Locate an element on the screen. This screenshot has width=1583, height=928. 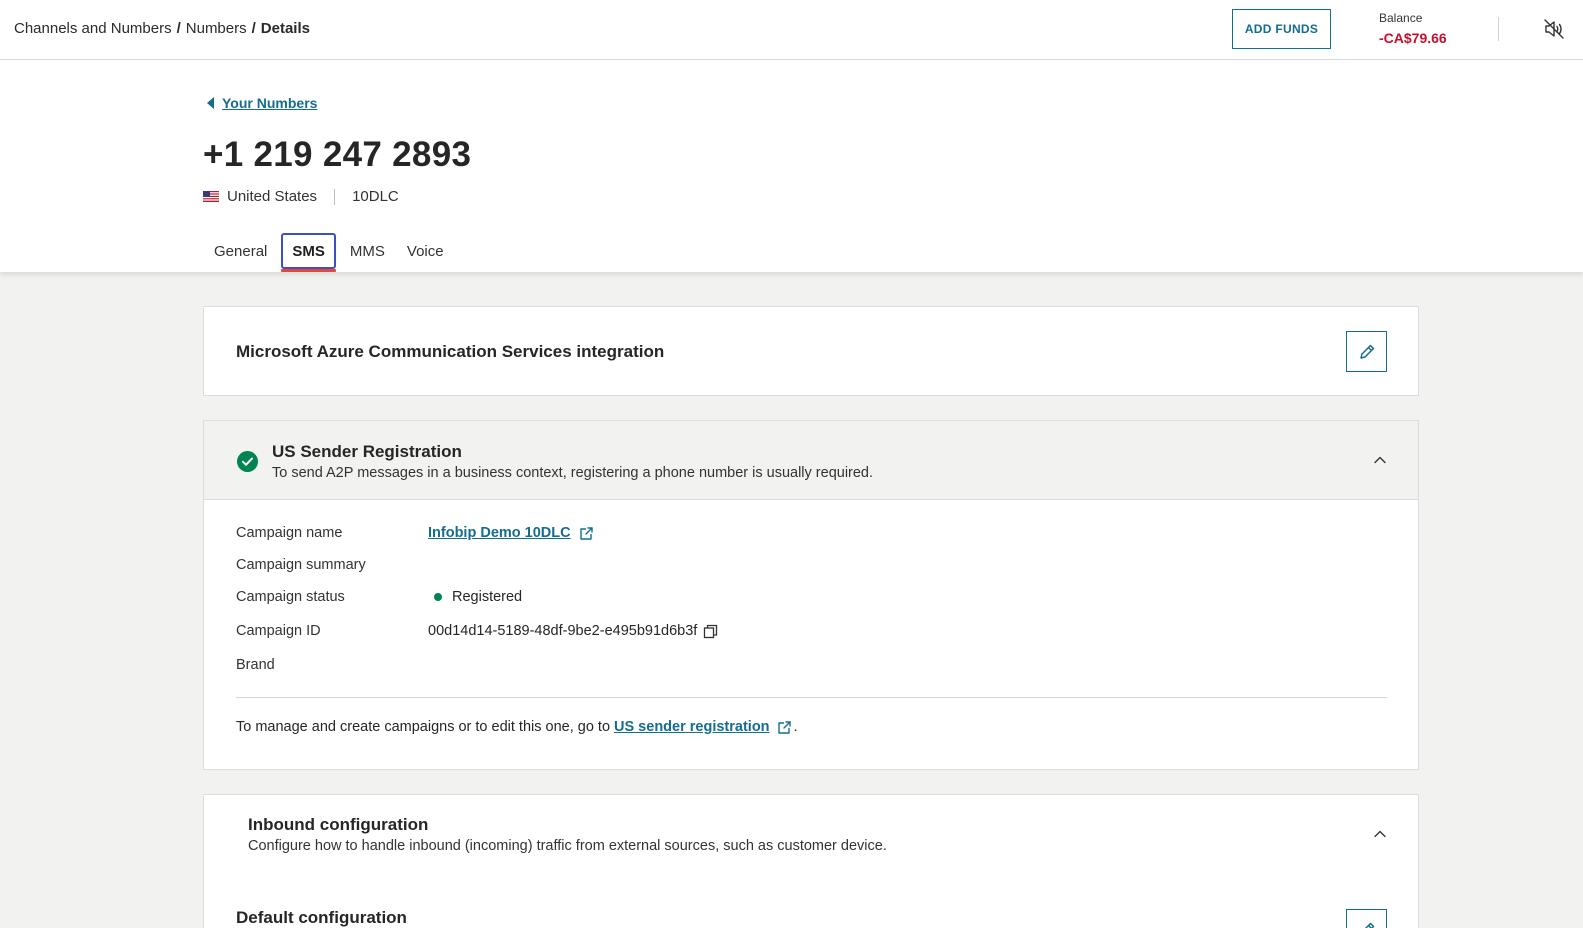
campaign-id-label: Campaign ID is located at coordinates (278, 631).